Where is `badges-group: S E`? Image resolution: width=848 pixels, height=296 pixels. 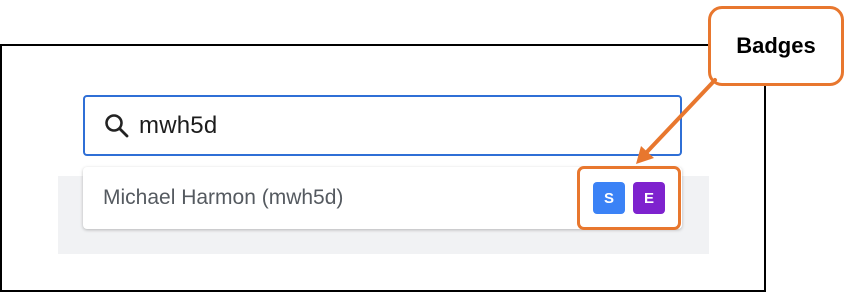
badges-group: S E is located at coordinates (629, 198).